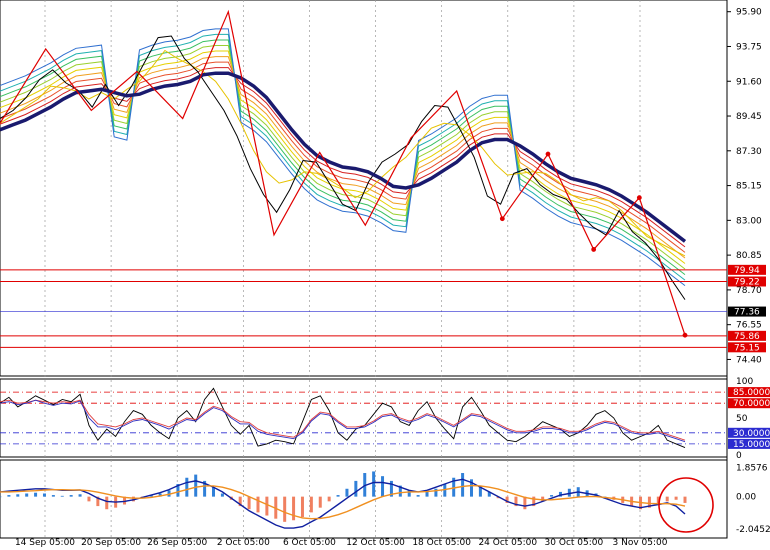 The image size is (770, 550). I want to click on y-tick-label: 85.15, so click(749, 187).